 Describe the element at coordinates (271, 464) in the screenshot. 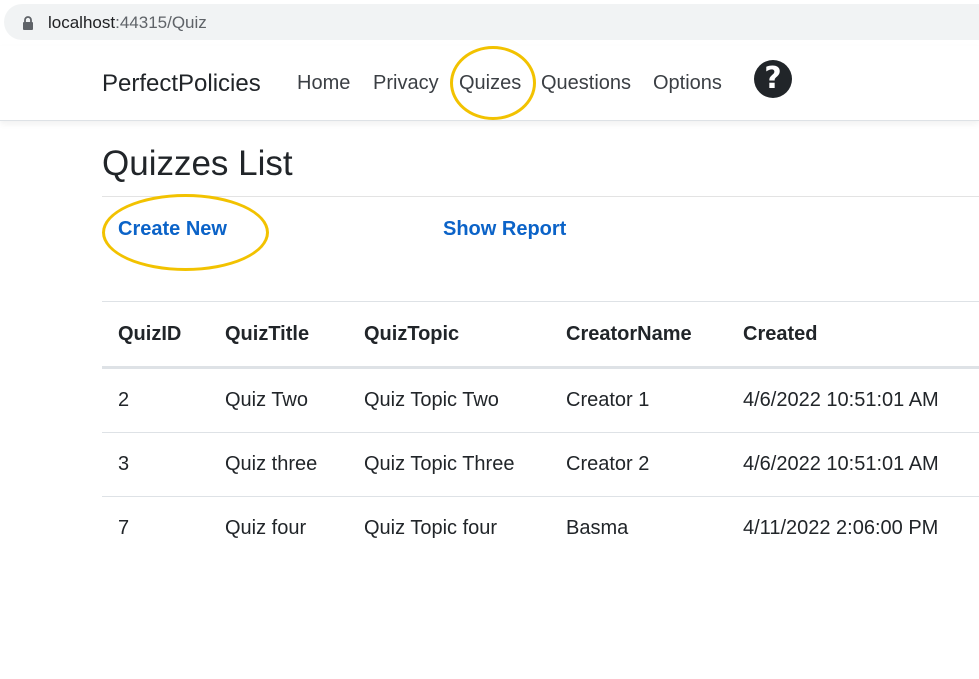

I see `cell-quiztitle: Quiz three` at that location.